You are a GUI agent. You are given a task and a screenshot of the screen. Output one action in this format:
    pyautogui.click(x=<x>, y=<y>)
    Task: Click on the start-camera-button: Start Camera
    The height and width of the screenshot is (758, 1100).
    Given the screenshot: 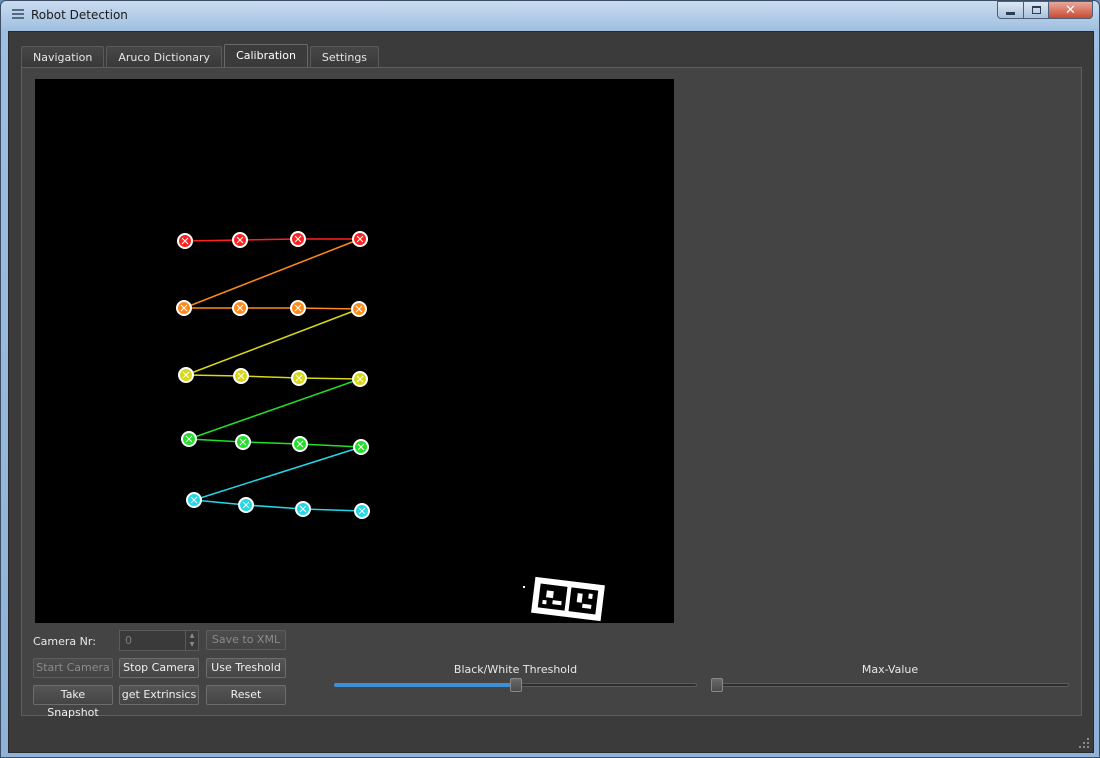 What is the action you would take?
    pyautogui.click(x=73, y=668)
    